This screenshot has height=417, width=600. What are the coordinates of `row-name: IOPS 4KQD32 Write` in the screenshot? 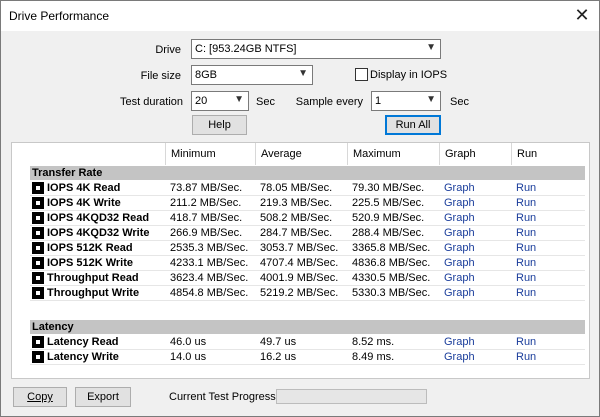 It's located at (98, 233).